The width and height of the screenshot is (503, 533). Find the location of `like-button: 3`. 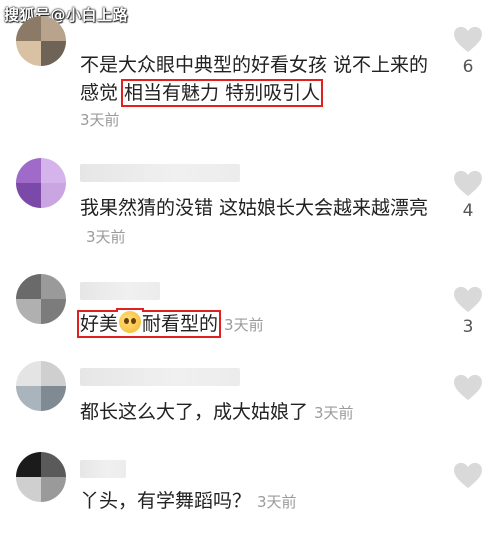

like-button: 3 is located at coordinates (468, 311).